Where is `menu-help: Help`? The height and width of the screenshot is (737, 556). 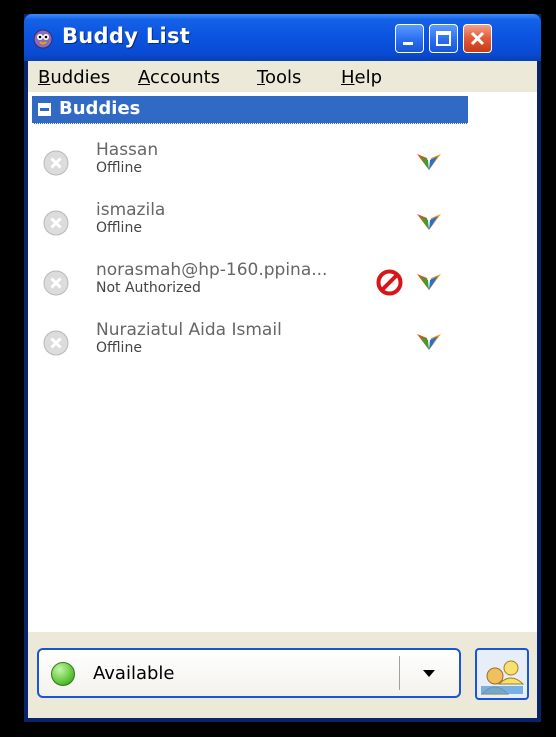 menu-help: Help is located at coordinates (361, 77).